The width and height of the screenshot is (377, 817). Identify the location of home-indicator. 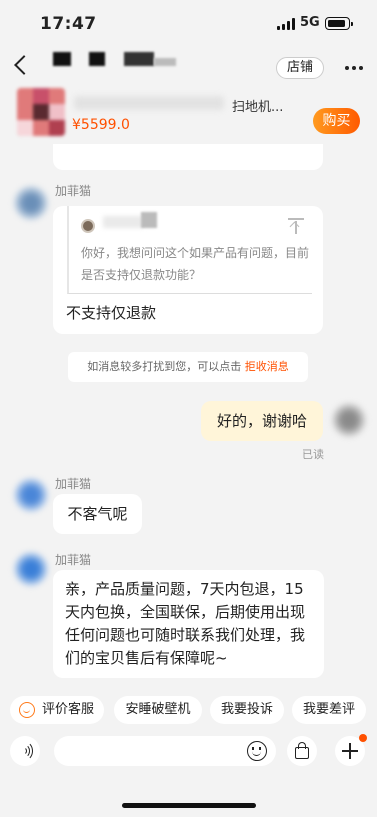
(189, 805).